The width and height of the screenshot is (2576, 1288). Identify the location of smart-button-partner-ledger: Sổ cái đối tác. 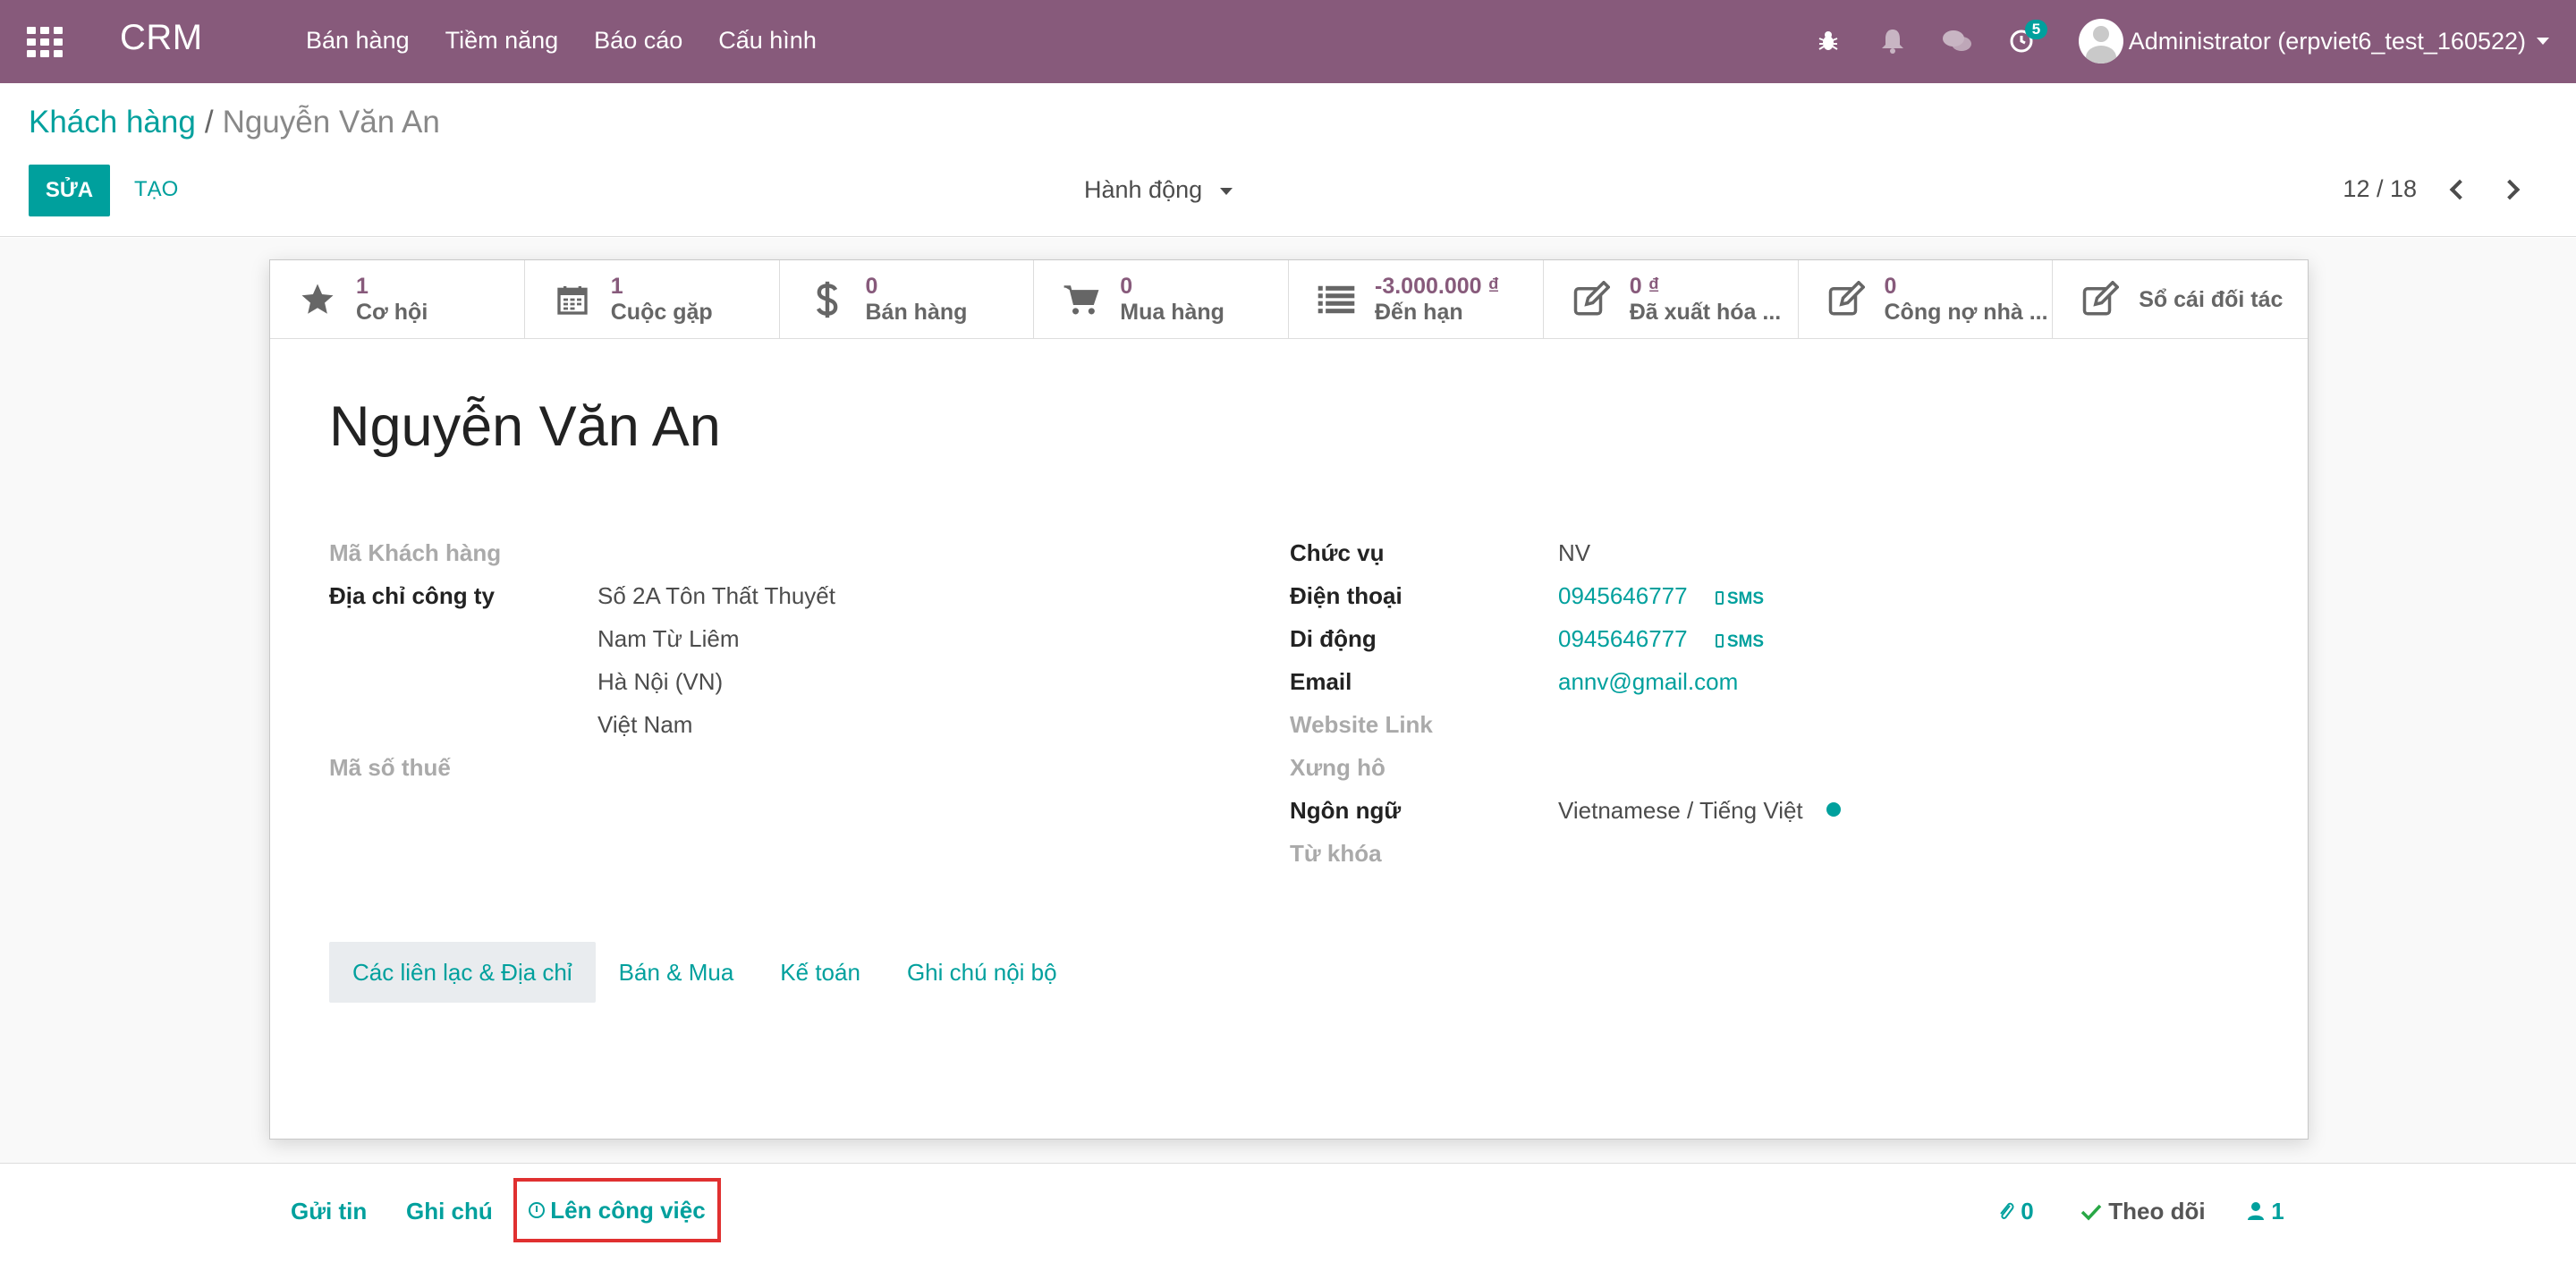
(2180, 299).